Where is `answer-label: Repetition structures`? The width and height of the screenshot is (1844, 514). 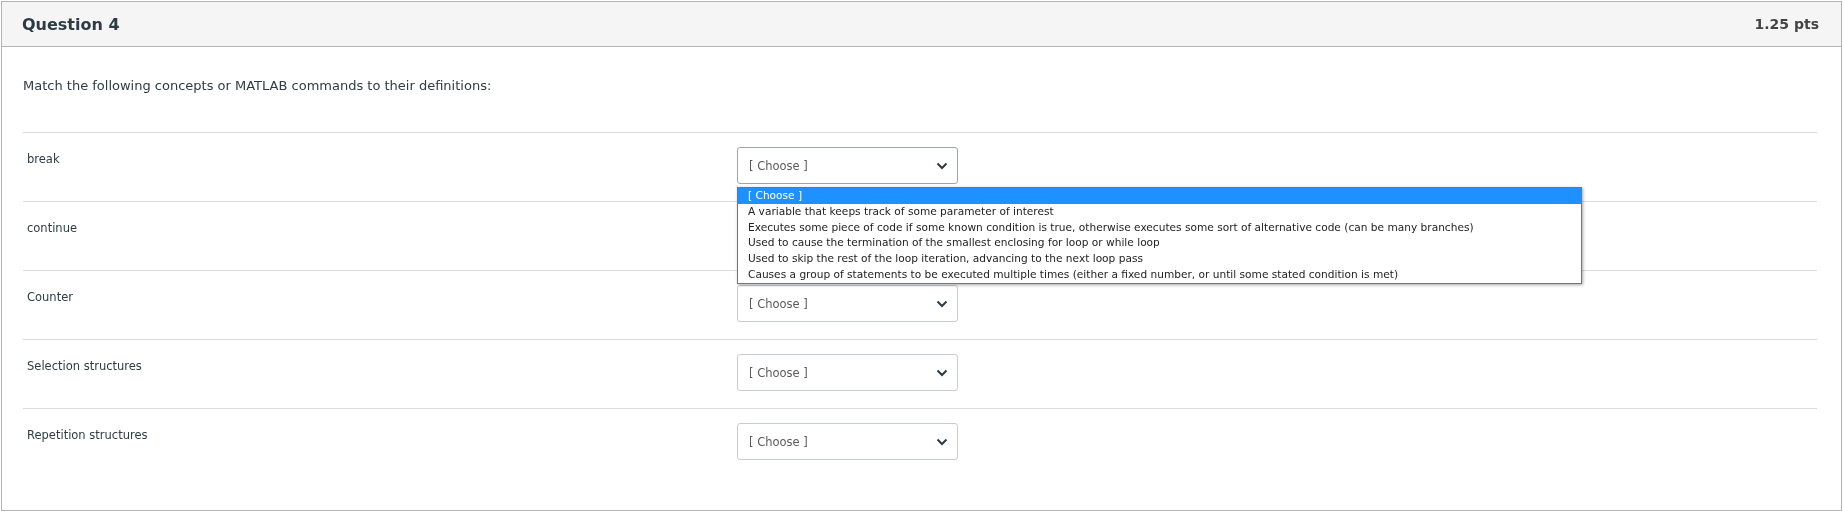 answer-label: Repetition structures is located at coordinates (87, 435).